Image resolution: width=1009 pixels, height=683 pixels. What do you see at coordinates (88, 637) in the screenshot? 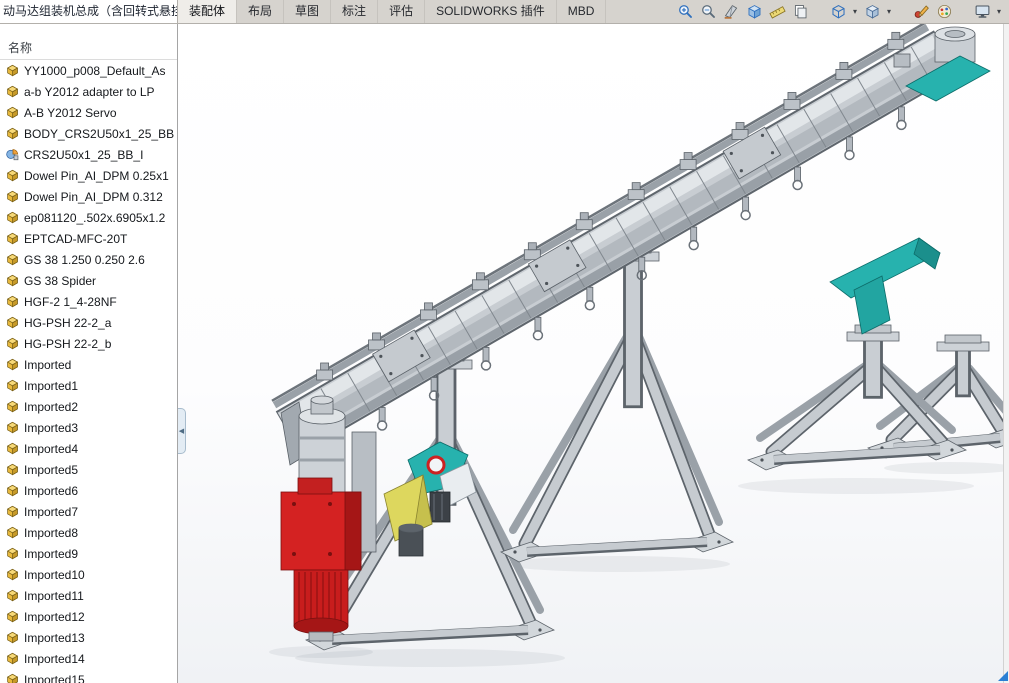
I see `tree-item: Imported13` at bounding box center [88, 637].